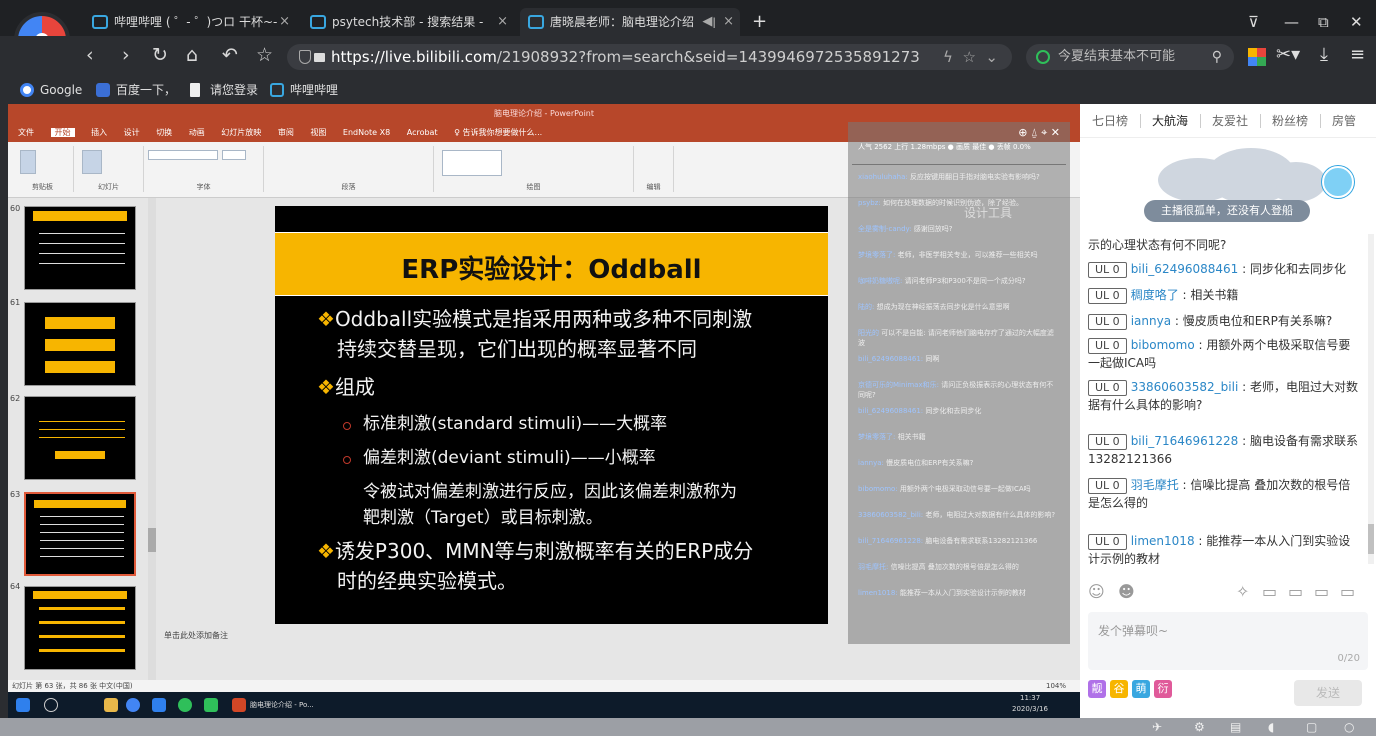 This screenshot has height=736, width=1376. Describe the element at coordinates (1290, 120) in the screenshot. I see `tab-fans-rank: 粉丝榜` at that location.